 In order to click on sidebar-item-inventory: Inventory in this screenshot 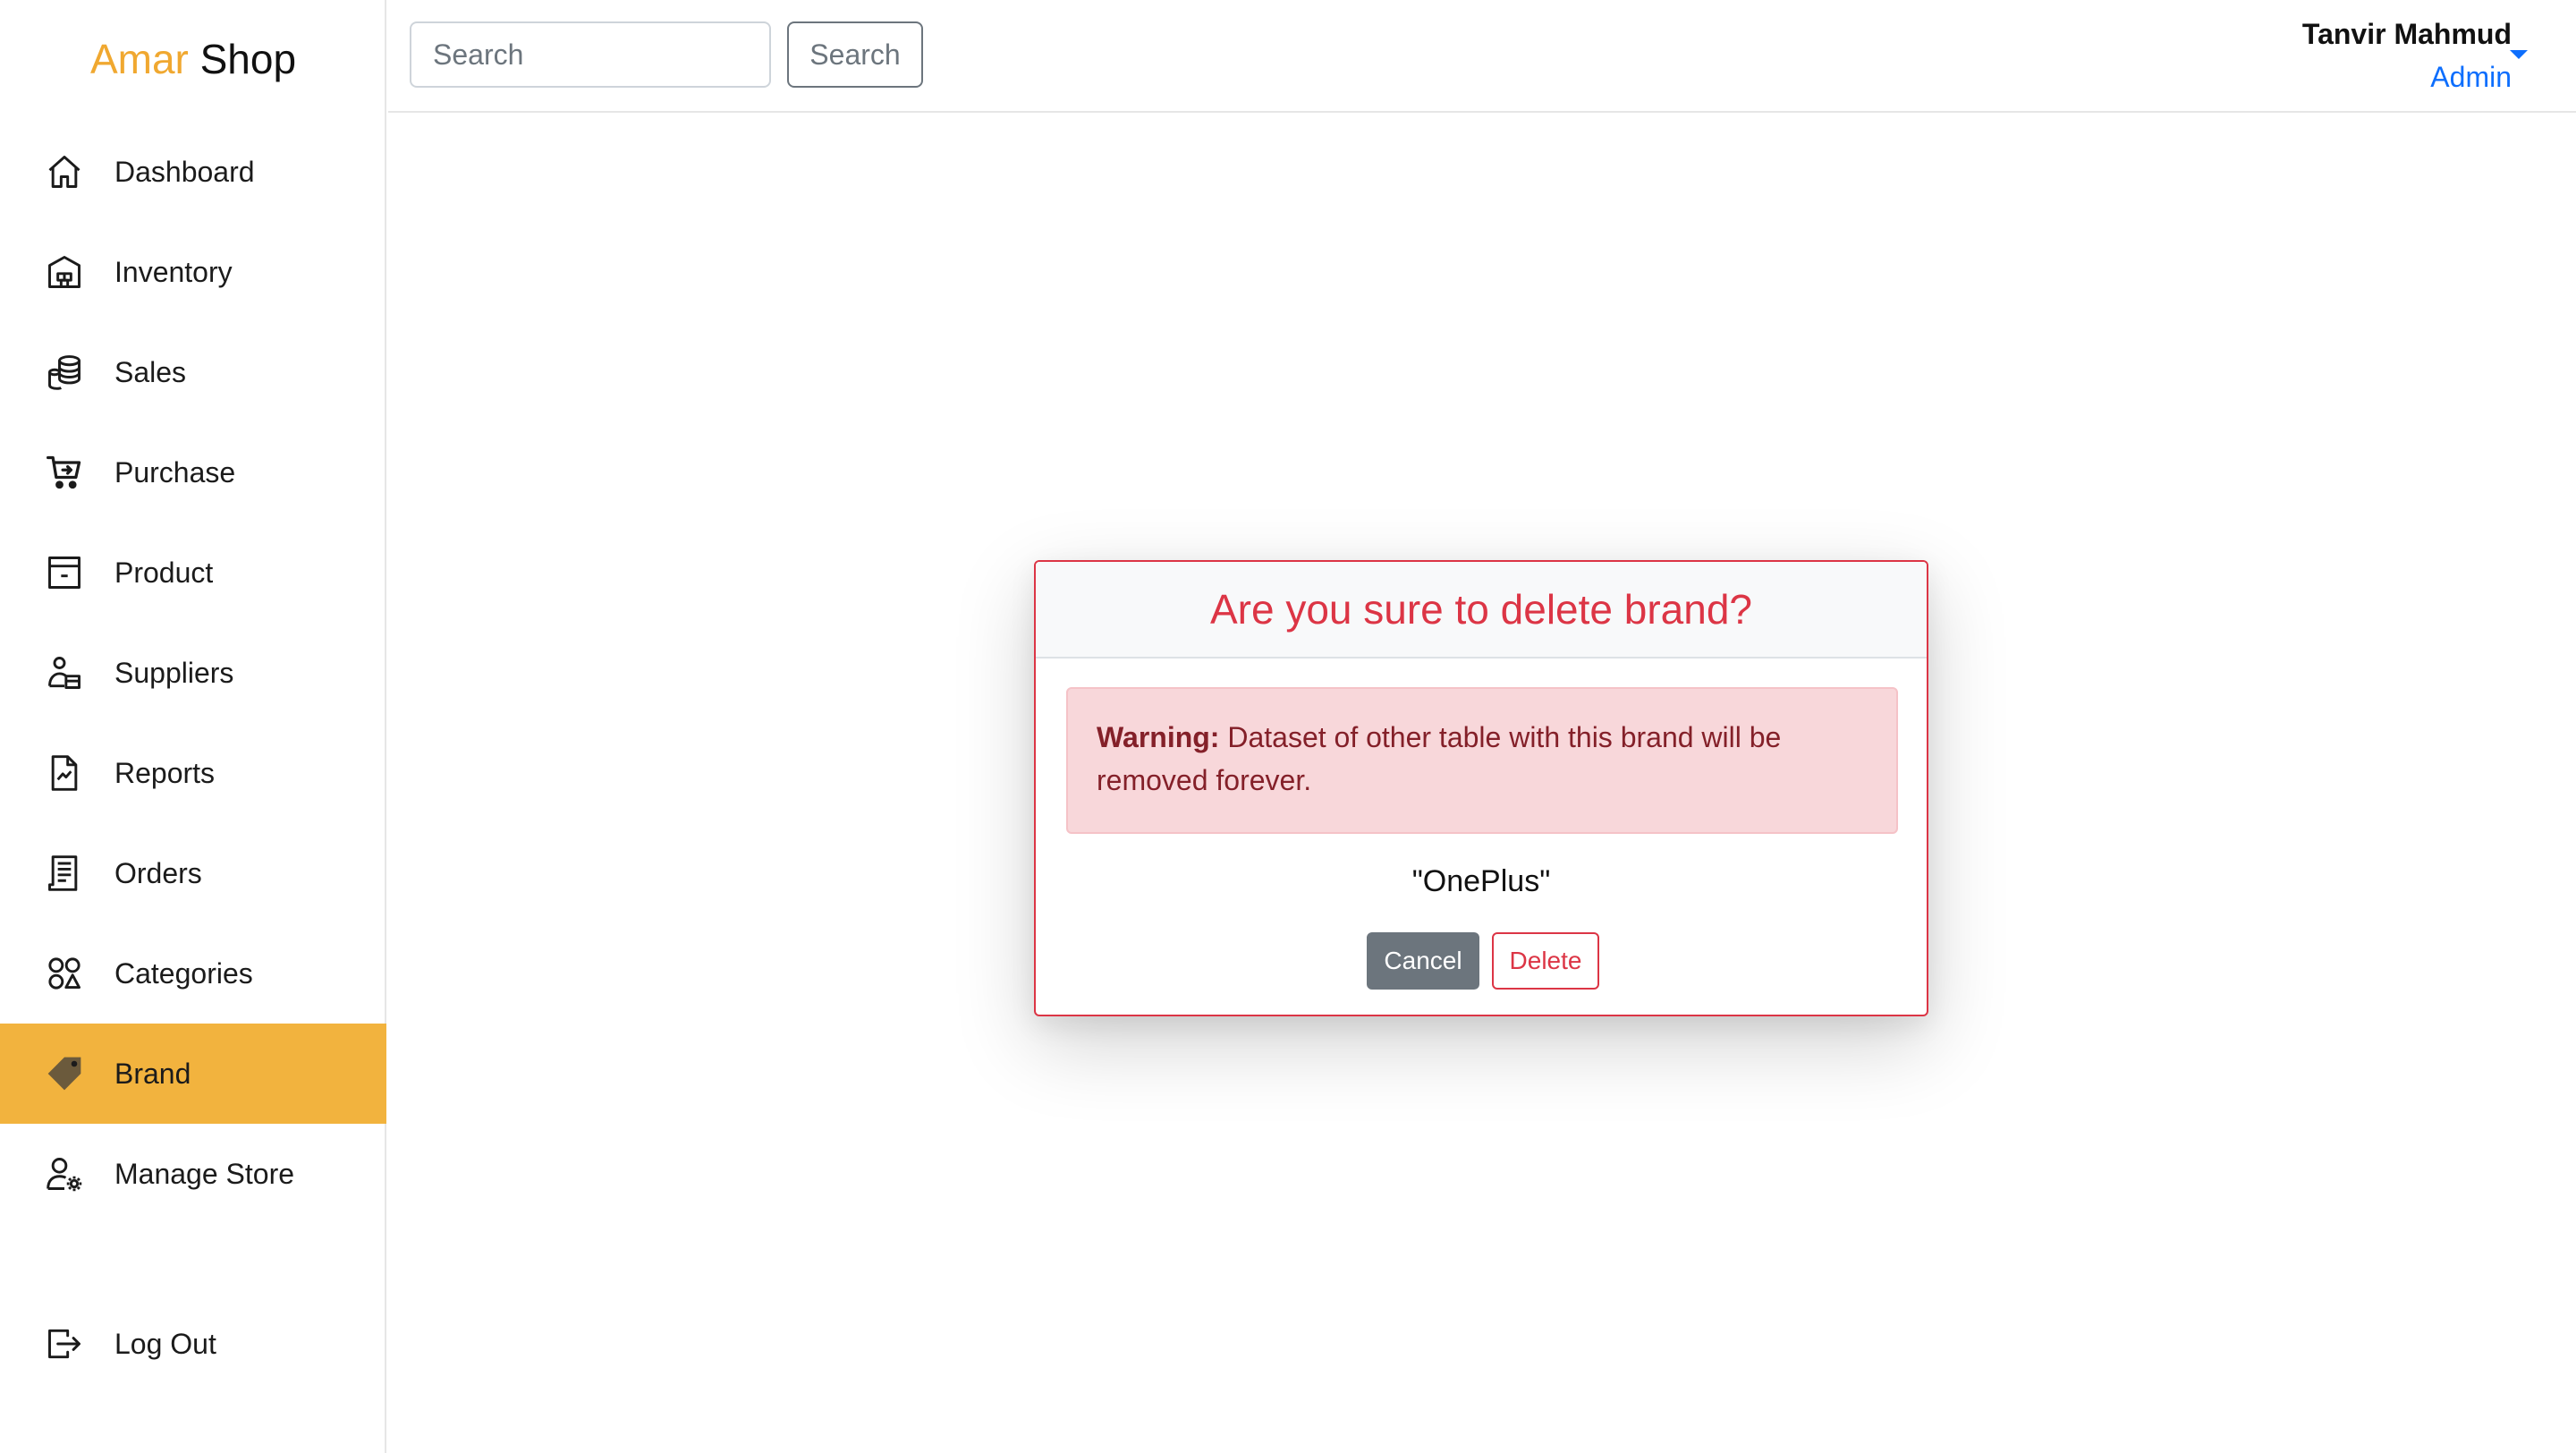, I will do `click(193, 272)`.